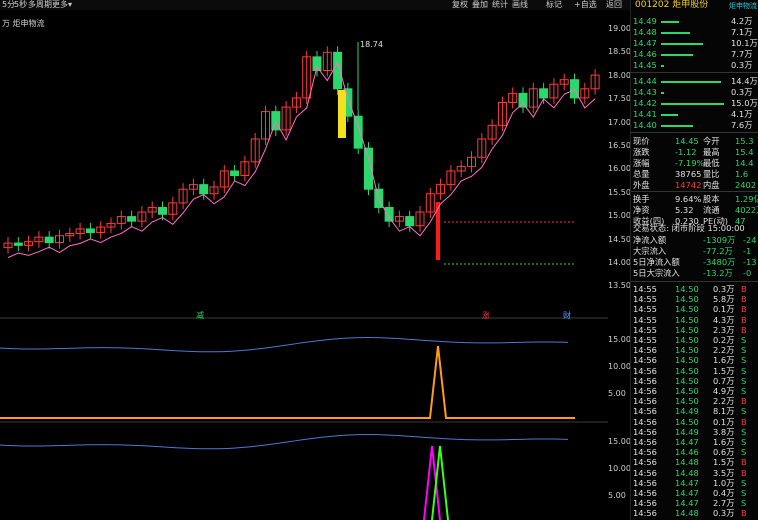 This screenshot has height=520, width=758. I want to click on tick-volume: 4.3万, so click(724, 319).